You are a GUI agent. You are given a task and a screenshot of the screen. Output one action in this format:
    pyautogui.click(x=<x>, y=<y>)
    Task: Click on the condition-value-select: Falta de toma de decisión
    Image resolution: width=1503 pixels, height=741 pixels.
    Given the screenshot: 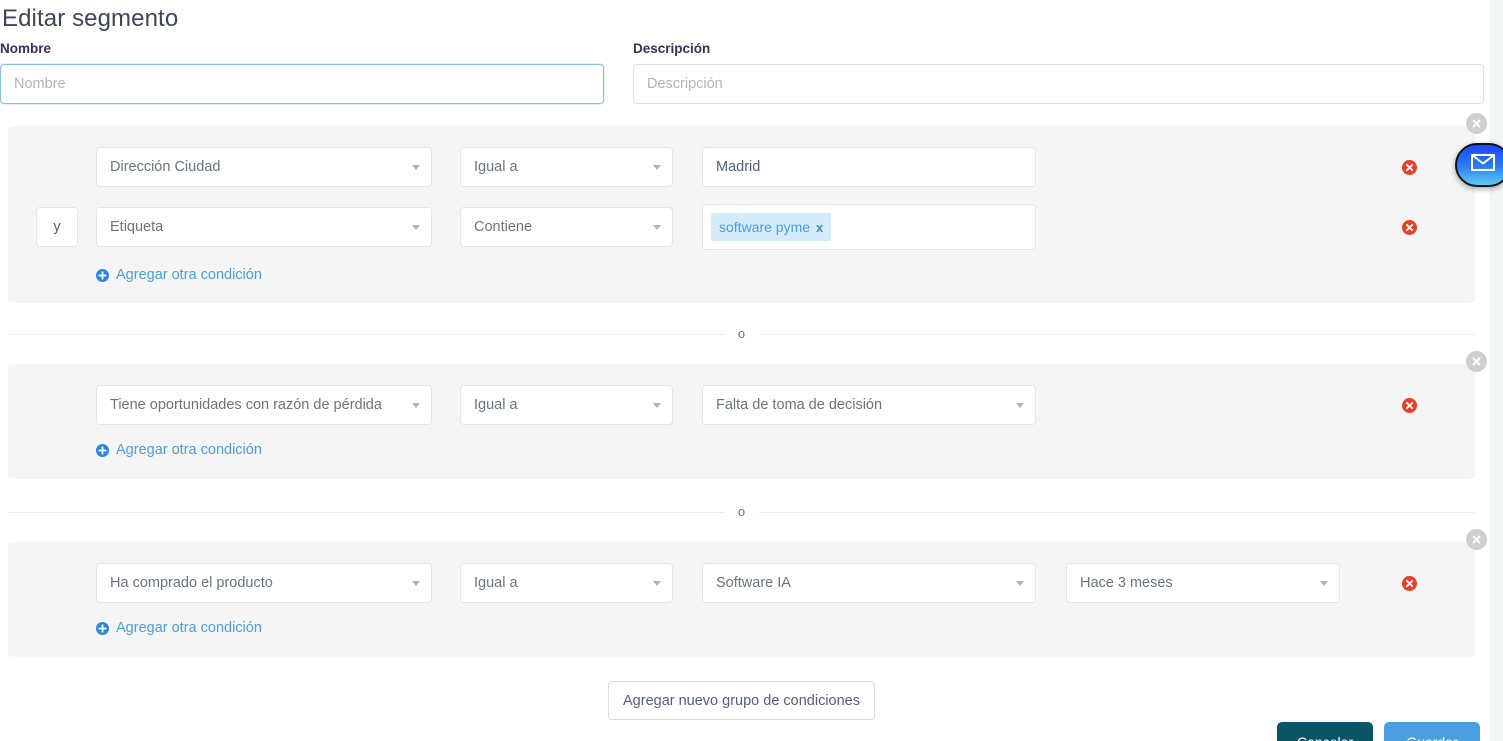 What is the action you would take?
    pyautogui.click(x=869, y=405)
    